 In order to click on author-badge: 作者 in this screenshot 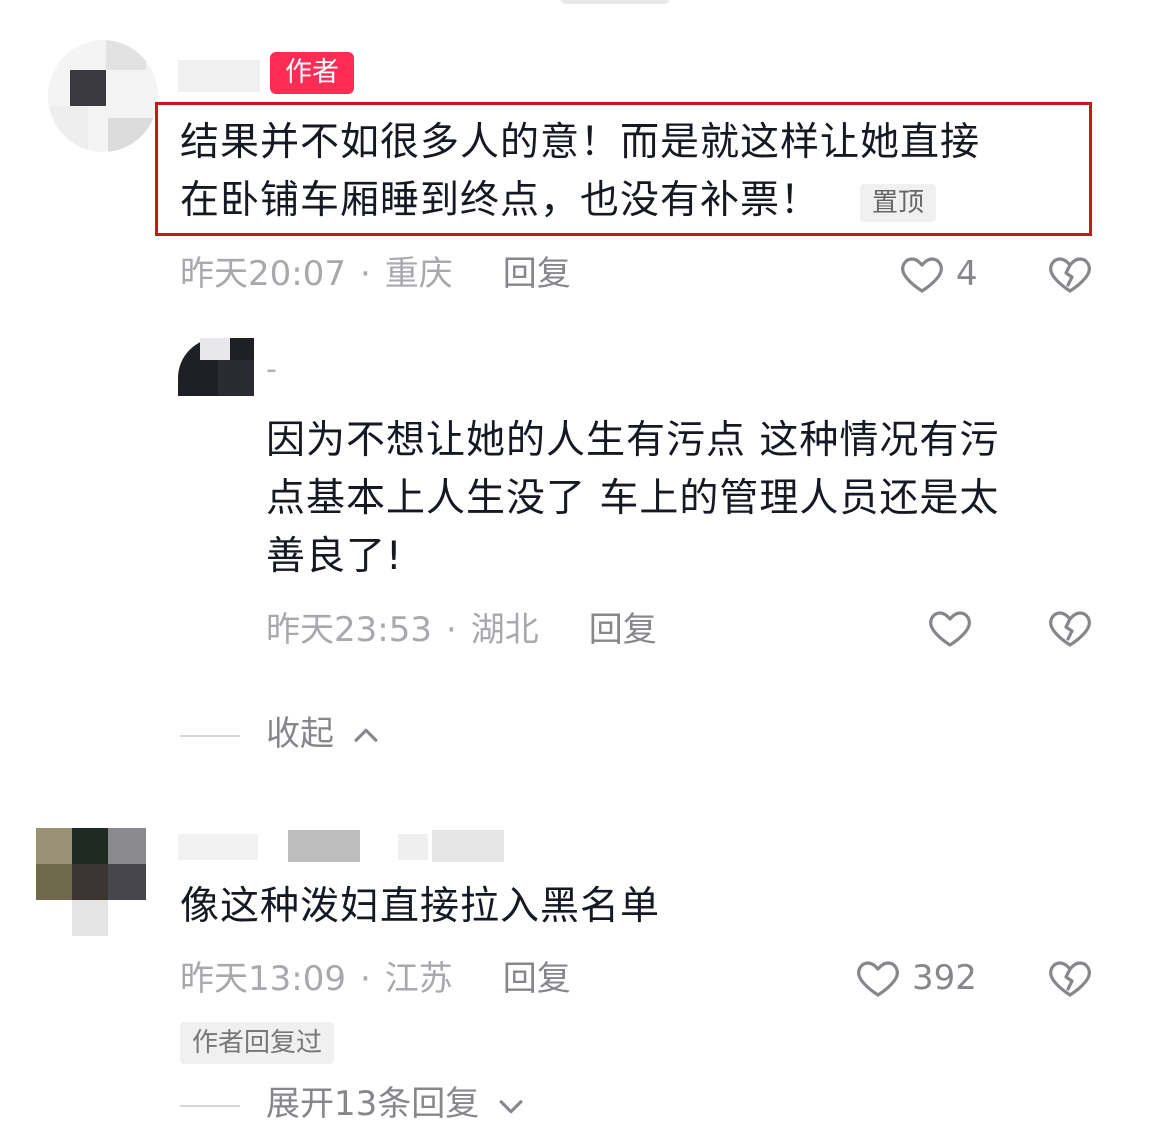, I will do `click(312, 73)`.